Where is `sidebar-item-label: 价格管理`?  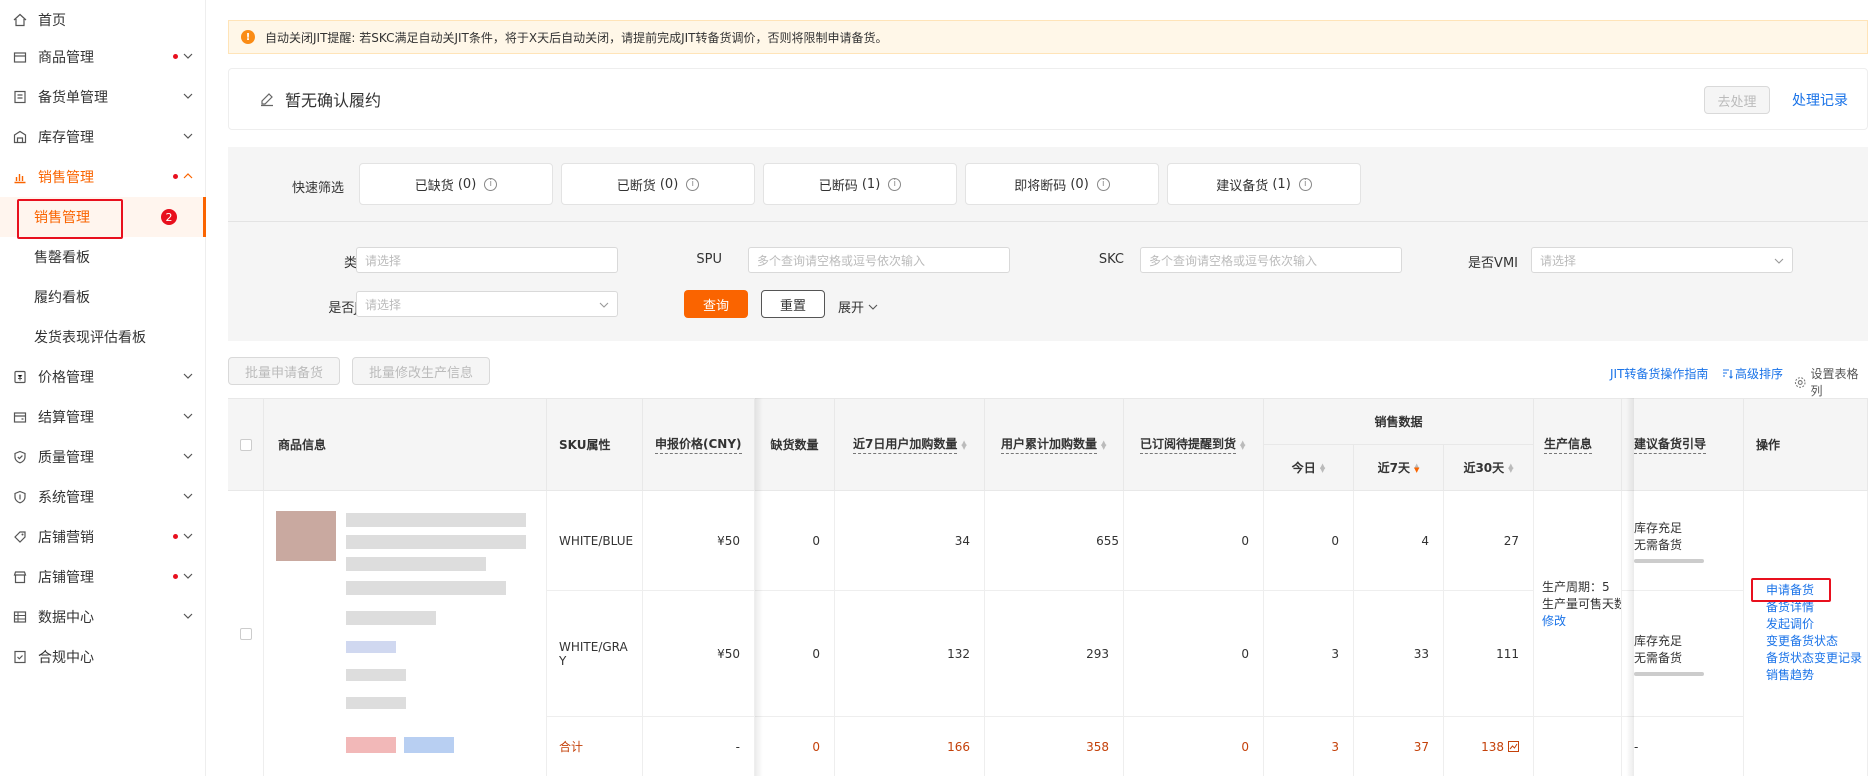
sidebar-item-label: 价格管理 is located at coordinates (66, 378).